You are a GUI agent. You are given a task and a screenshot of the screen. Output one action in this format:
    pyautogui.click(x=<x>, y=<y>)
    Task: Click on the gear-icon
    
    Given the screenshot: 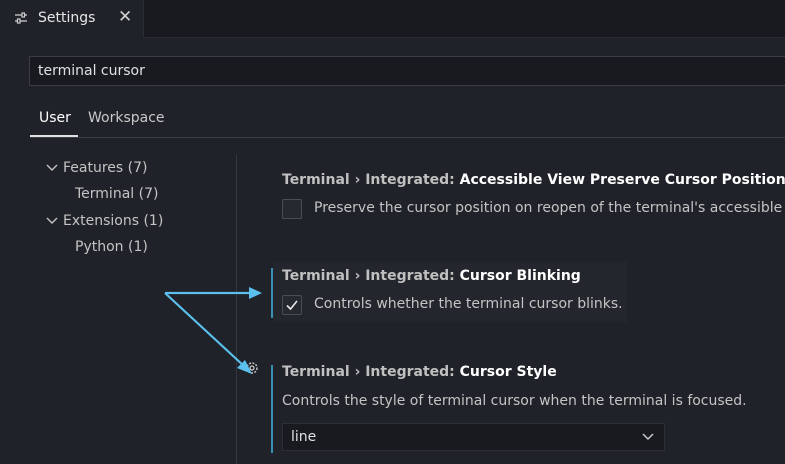 What is the action you would take?
    pyautogui.click(x=252, y=368)
    